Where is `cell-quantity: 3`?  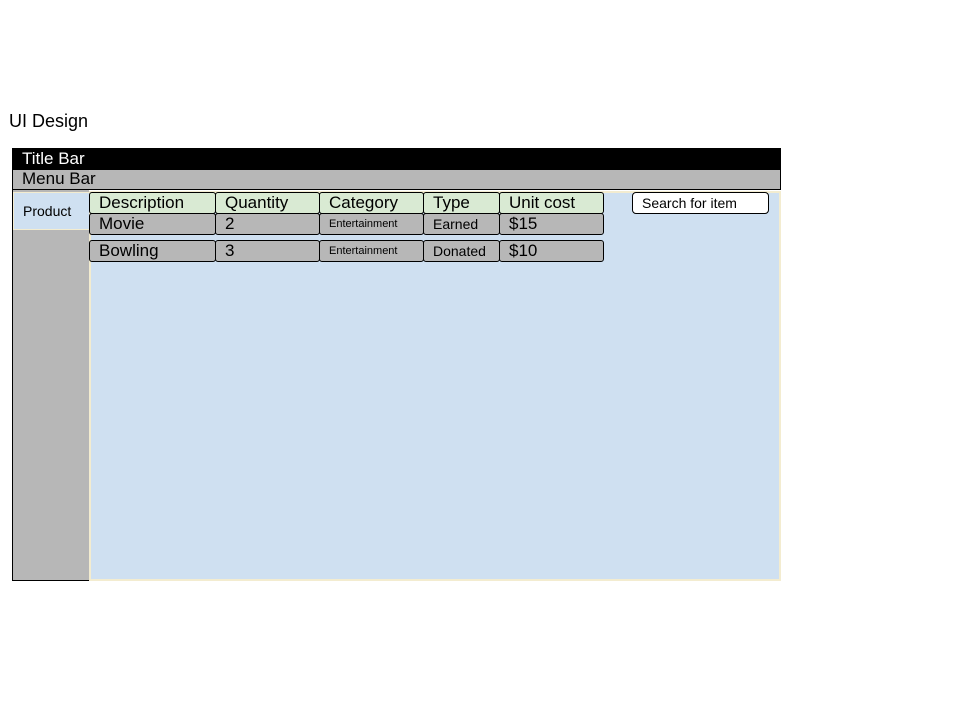
cell-quantity: 3 is located at coordinates (267, 251).